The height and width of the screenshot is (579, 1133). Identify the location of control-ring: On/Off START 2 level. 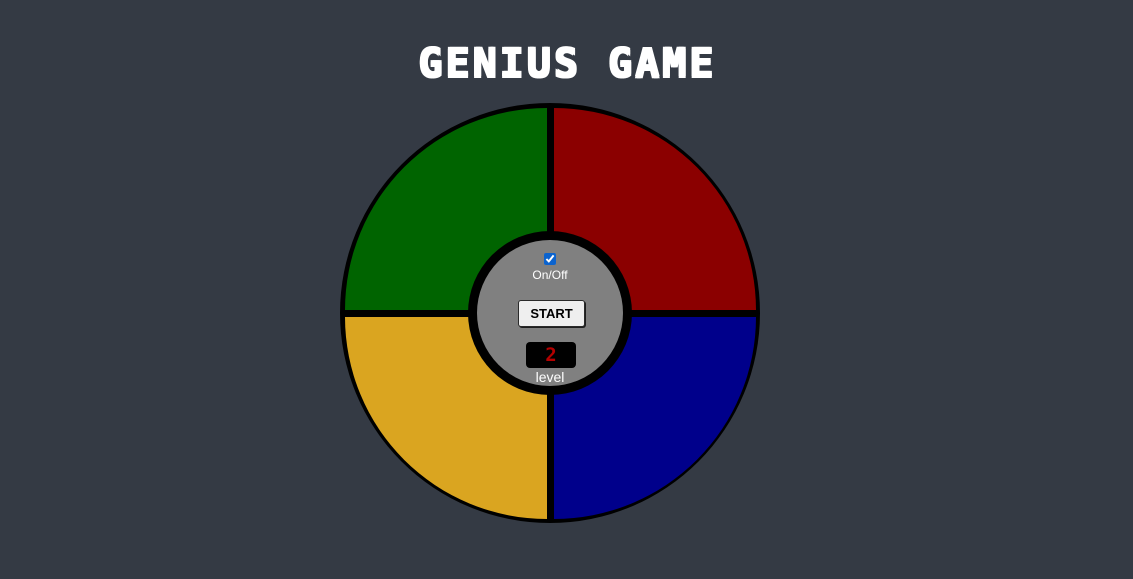
(550, 313).